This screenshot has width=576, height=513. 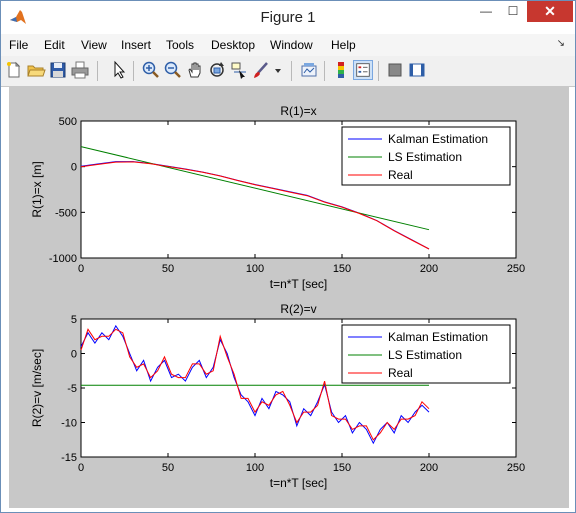 I want to click on zoom-out-icon, so click(x=173, y=70).